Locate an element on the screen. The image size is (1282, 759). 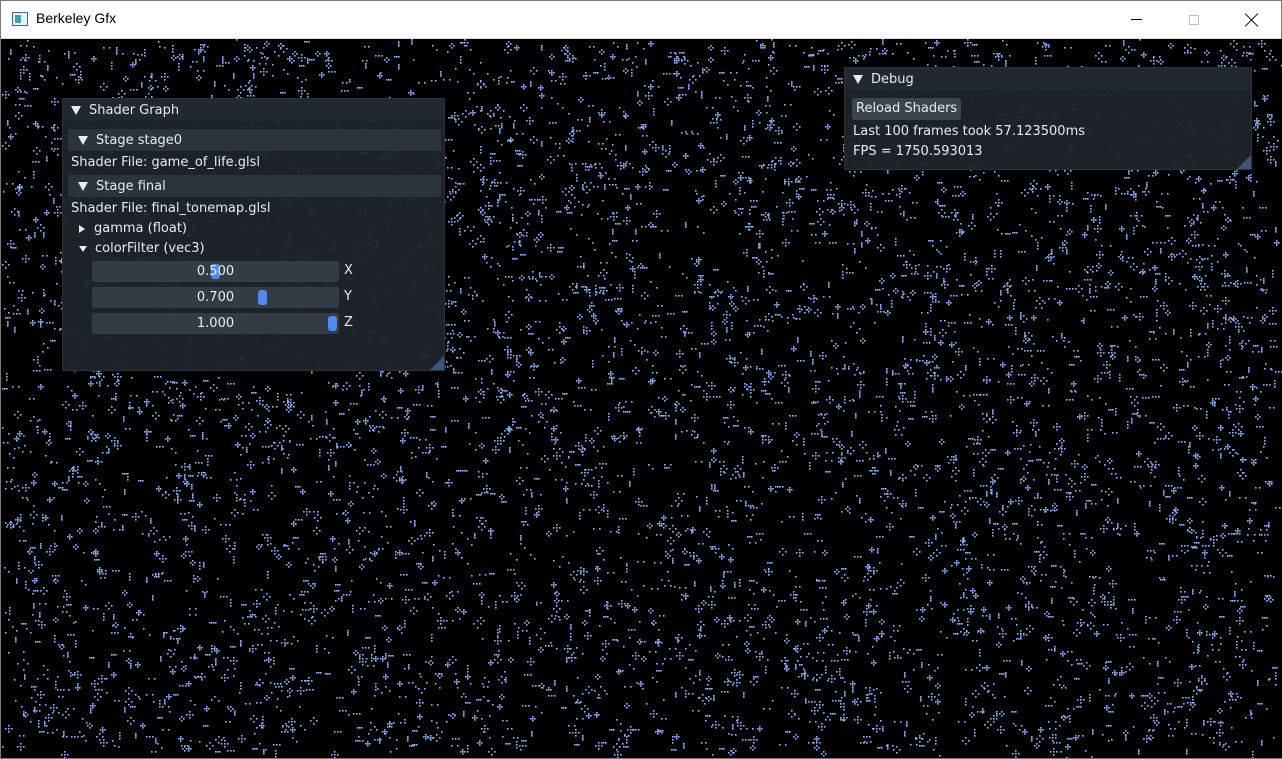
close-icon is located at coordinates (1252, 20).